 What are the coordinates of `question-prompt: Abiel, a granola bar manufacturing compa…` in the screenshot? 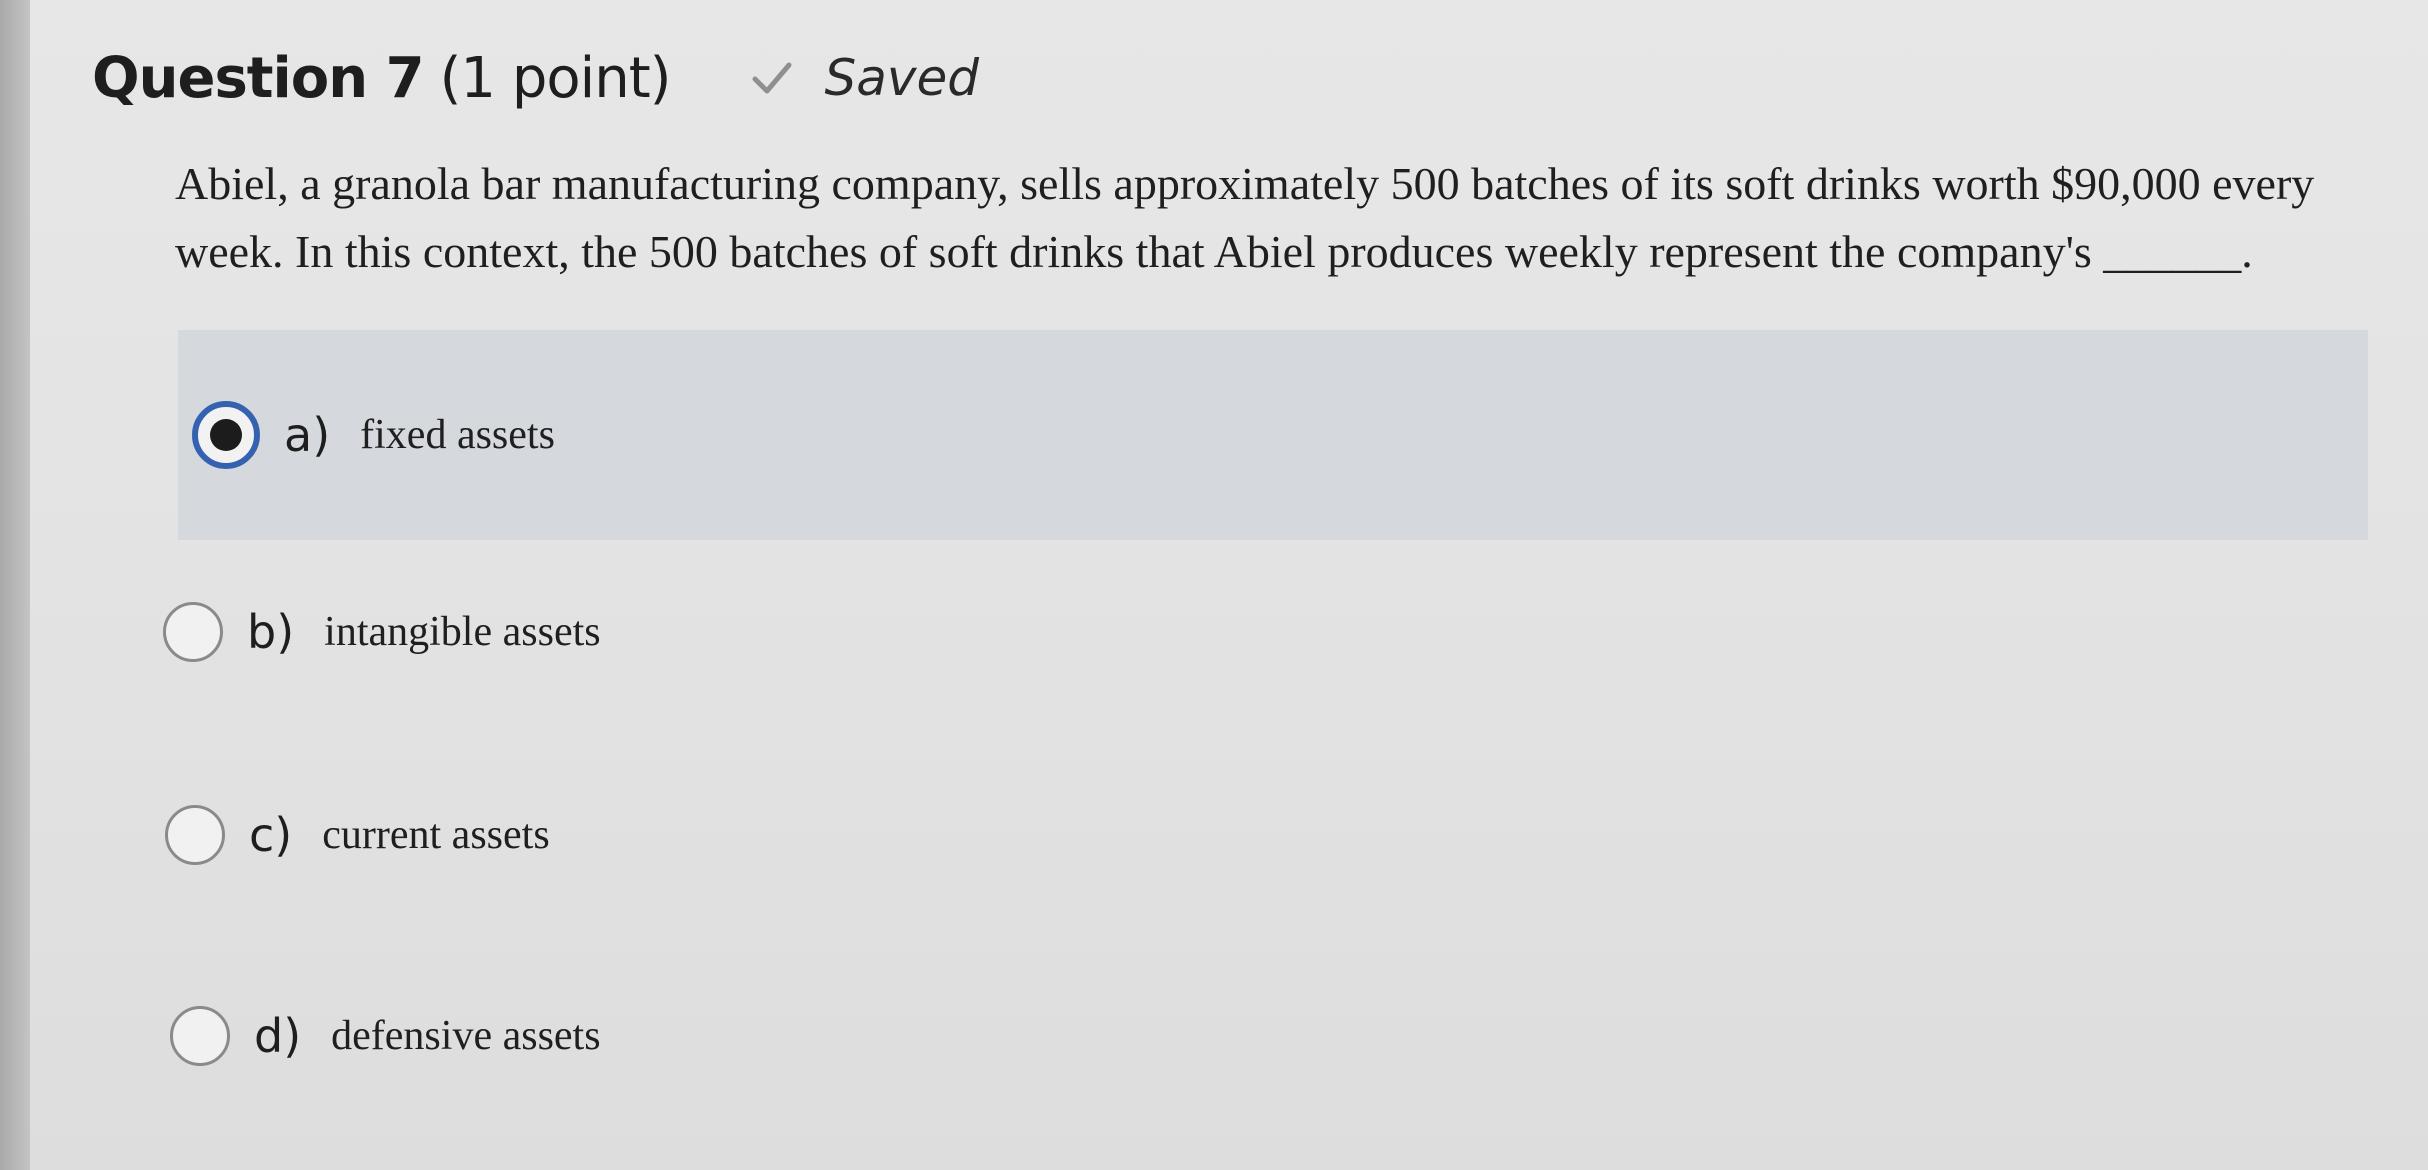 It's located at (1245, 217).